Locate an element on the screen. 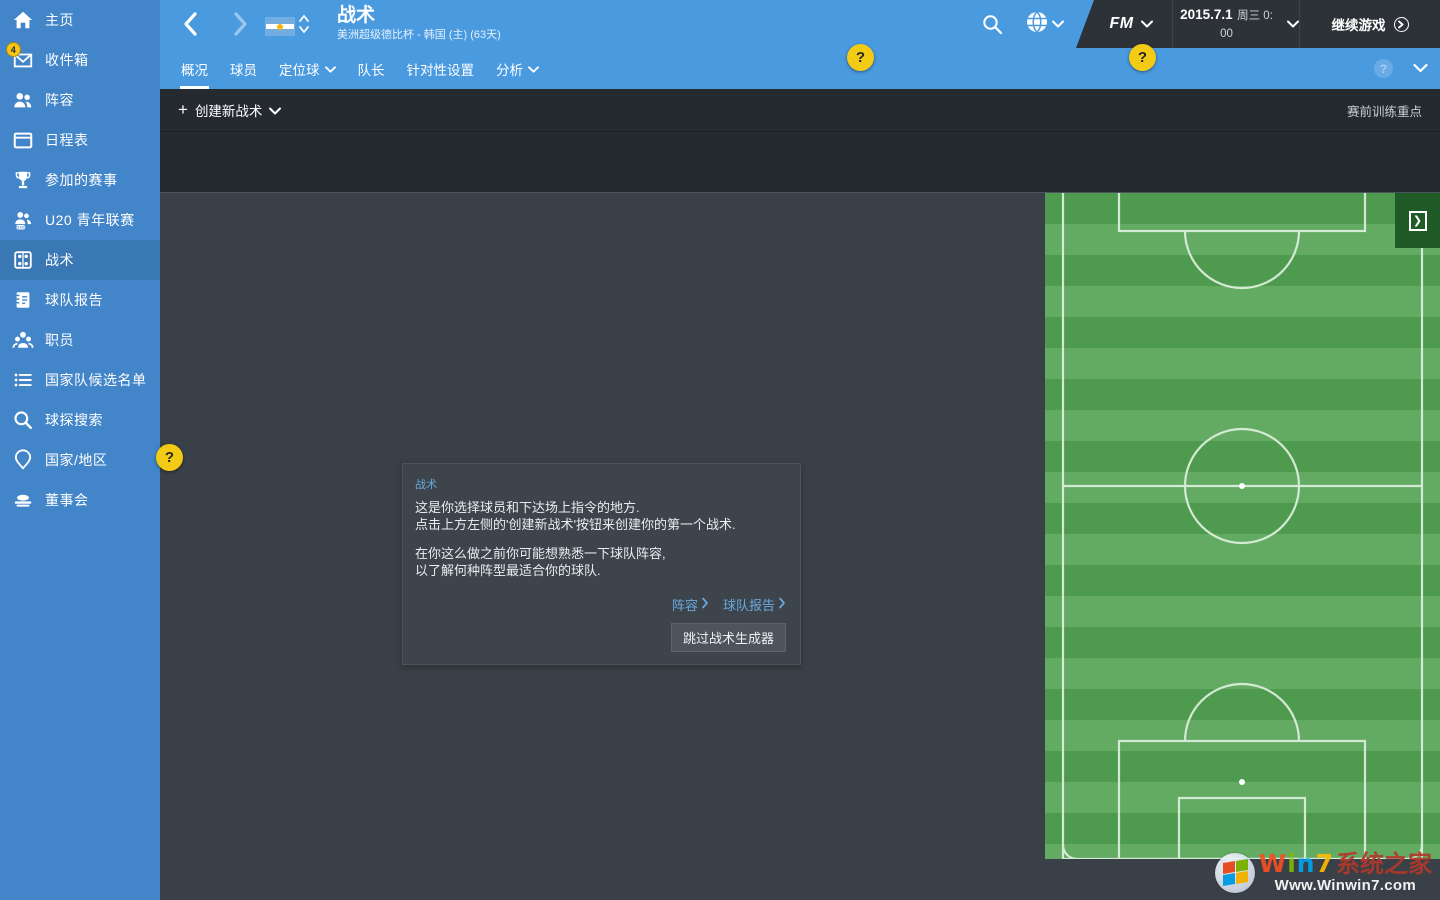  page-title: 战术 is located at coordinates (356, 15).